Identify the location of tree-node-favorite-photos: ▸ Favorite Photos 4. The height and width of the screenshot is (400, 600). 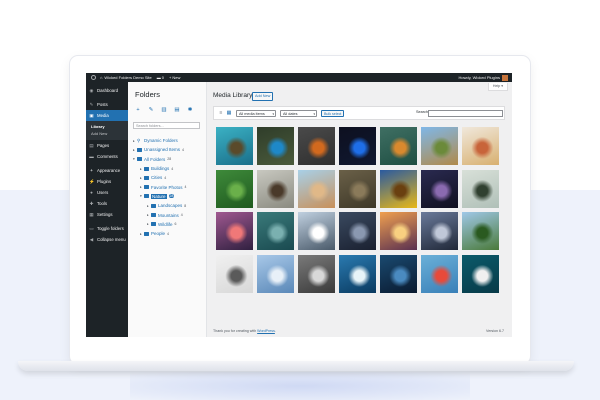
(169, 186).